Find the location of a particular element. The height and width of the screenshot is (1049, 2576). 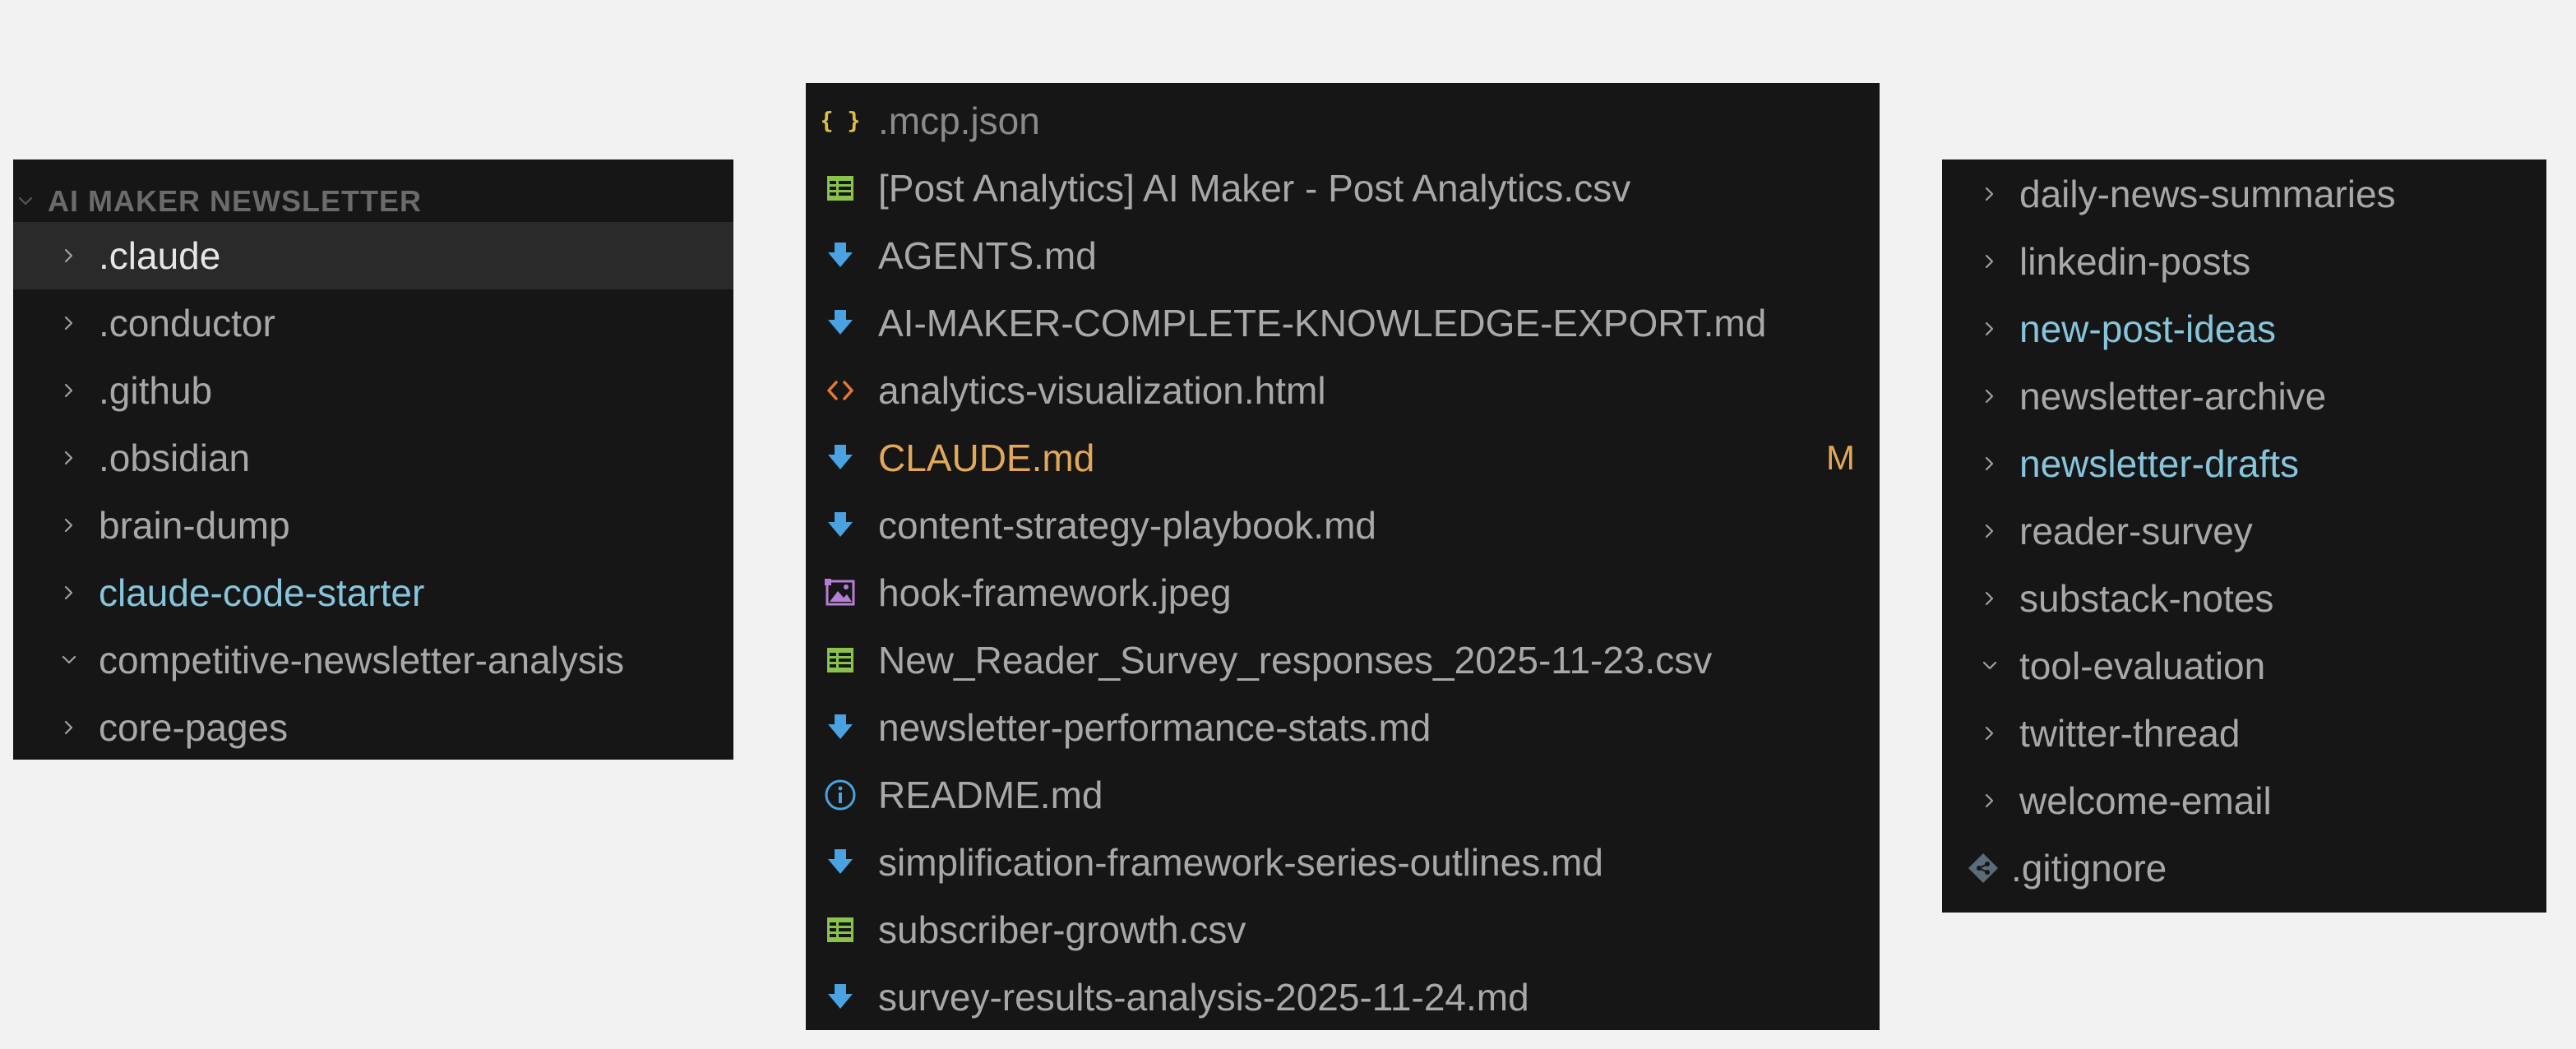

folder-item-obsidian: .obsidian is located at coordinates (373, 458).